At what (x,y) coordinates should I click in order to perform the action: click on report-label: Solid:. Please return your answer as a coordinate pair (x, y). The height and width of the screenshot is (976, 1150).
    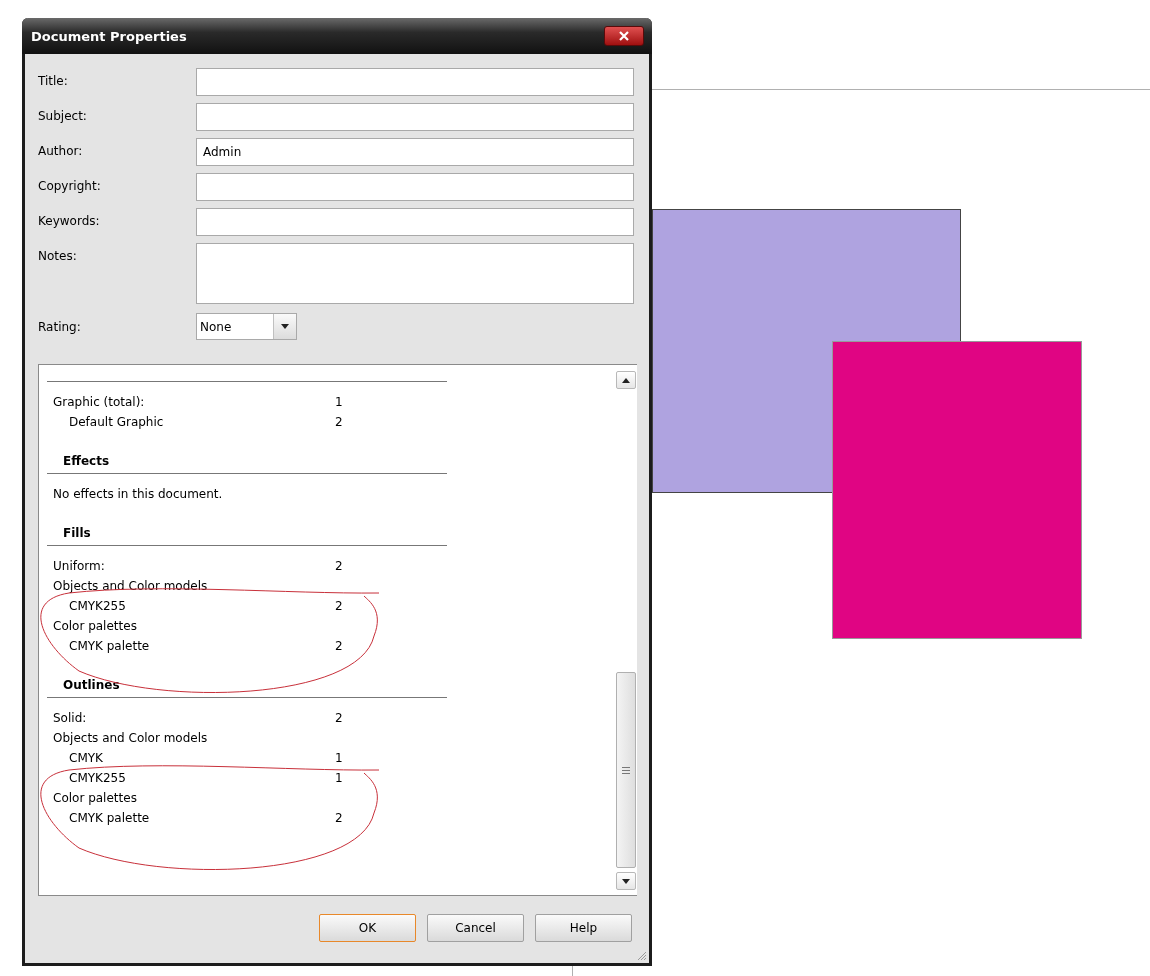
    Looking at the image, I should click on (70, 718).